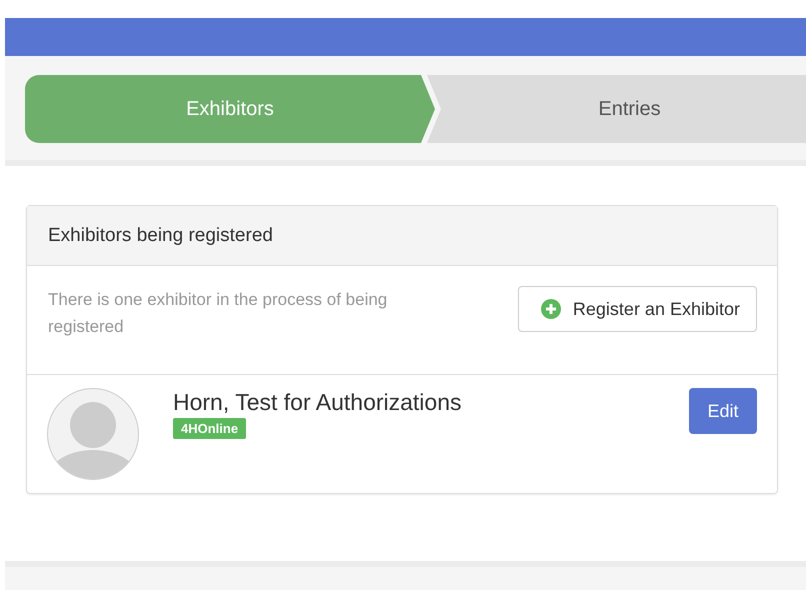  Describe the element at coordinates (93, 434) in the screenshot. I see `avatar-icon` at that location.